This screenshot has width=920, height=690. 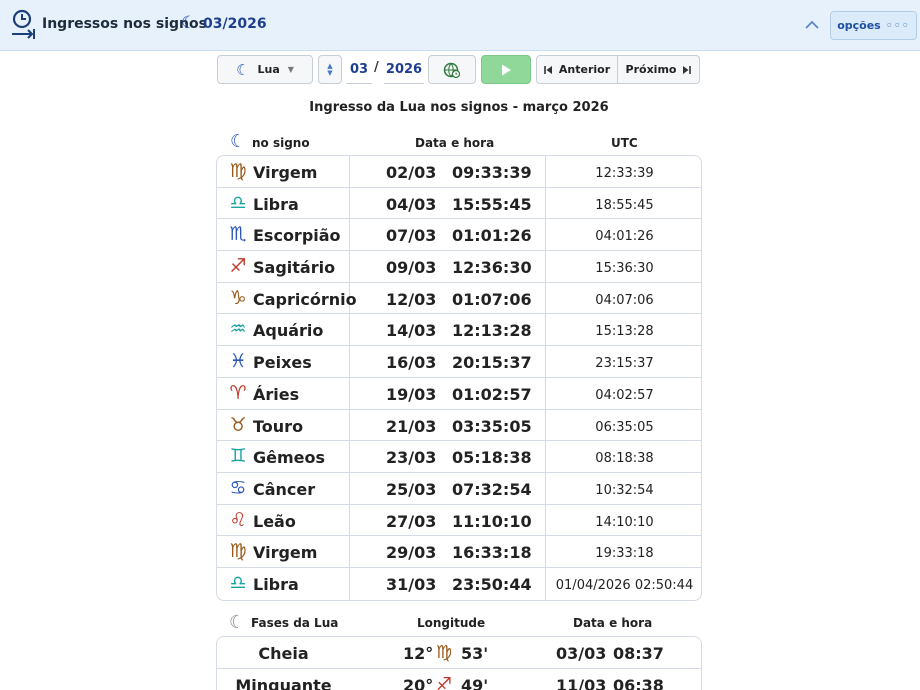 What do you see at coordinates (448, 488) in the screenshot?
I see `datetime-cell: 25/03 07:32:54` at bounding box center [448, 488].